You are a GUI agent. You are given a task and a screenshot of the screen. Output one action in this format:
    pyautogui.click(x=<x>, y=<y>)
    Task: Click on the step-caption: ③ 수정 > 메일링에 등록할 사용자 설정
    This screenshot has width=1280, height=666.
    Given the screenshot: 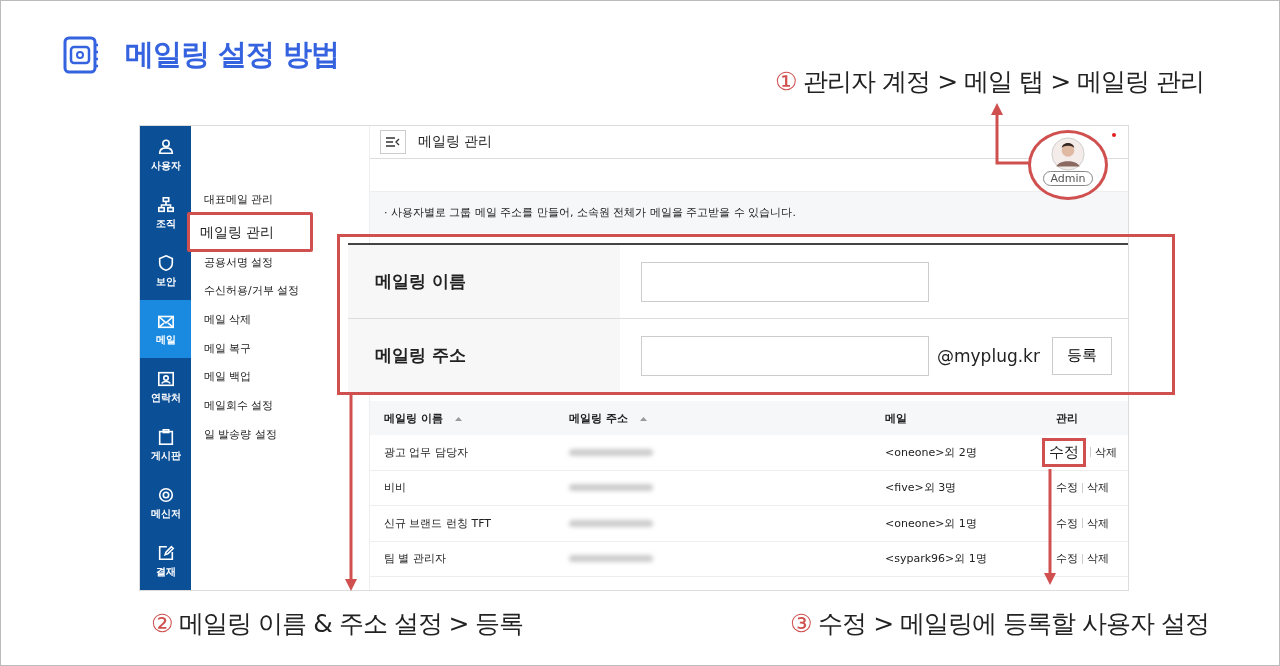 What is the action you would take?
    pyautogui.click(x=999, y=624)
    